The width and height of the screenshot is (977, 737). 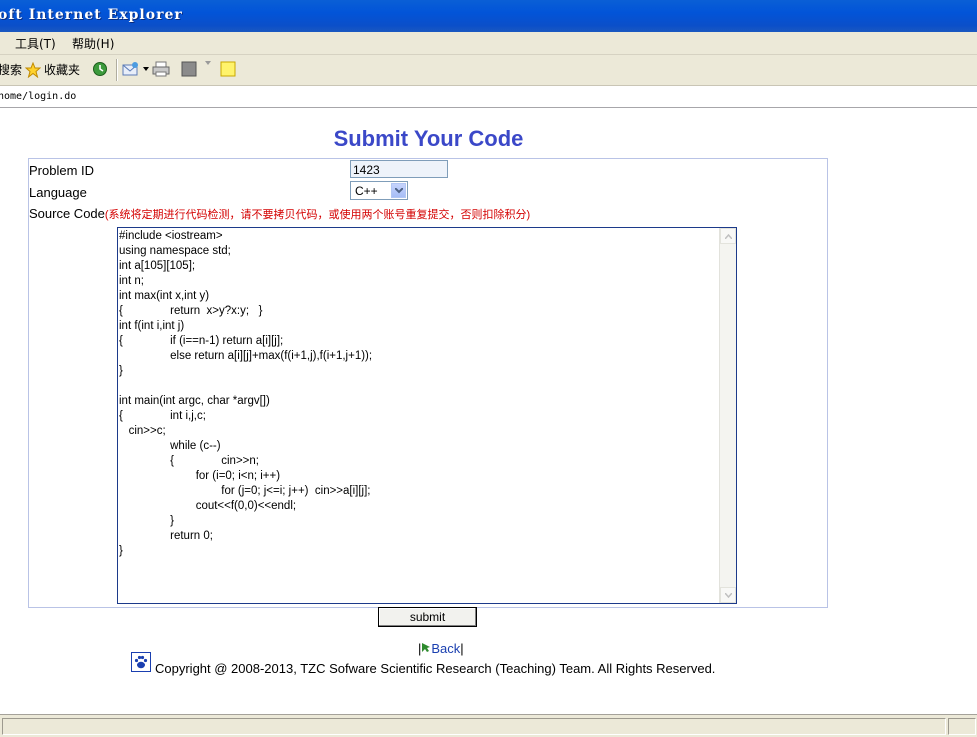 What do you see at coordinates (379, 190) in the screenshot?
I see `language-select: C++` at bounding box center [379, 190].